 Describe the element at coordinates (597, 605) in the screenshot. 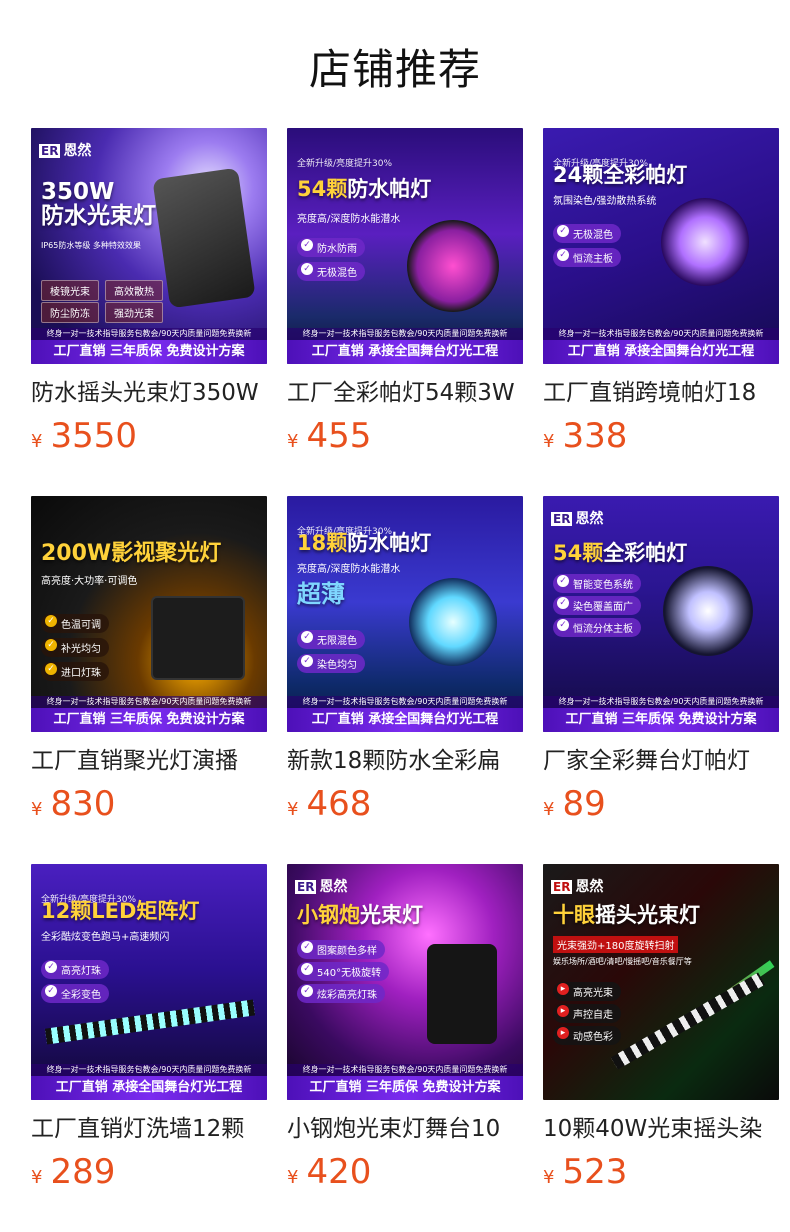

I see `feature-chip: 染色覆盖面广` at that location.